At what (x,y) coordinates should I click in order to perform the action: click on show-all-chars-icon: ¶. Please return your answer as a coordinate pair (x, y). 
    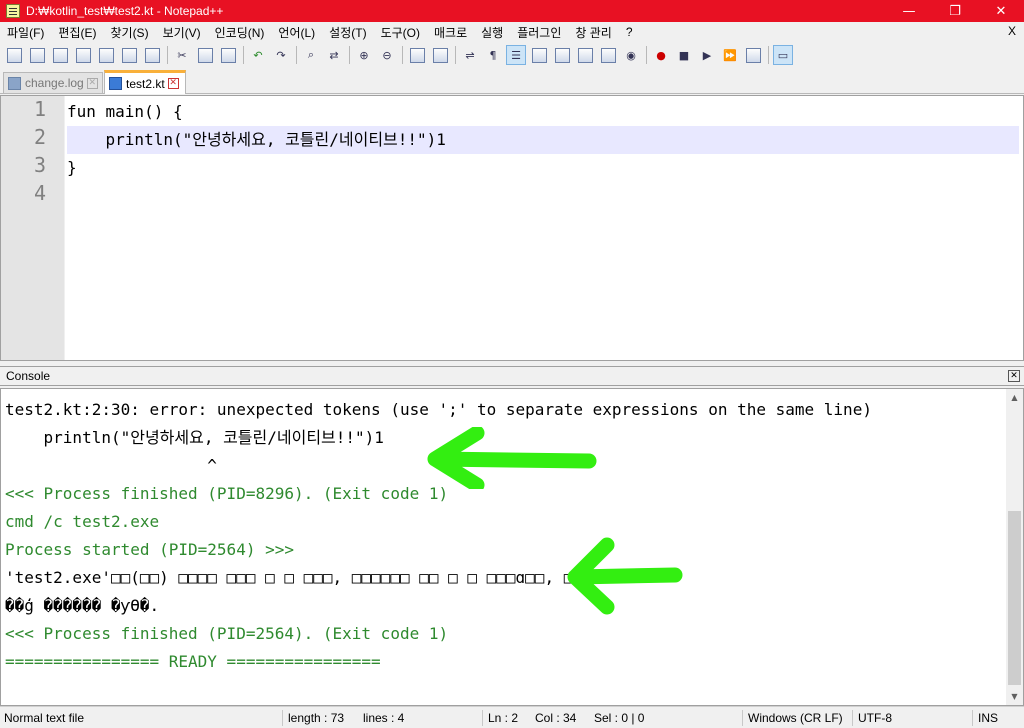
    Looking at the image, I should click on (493, 55).